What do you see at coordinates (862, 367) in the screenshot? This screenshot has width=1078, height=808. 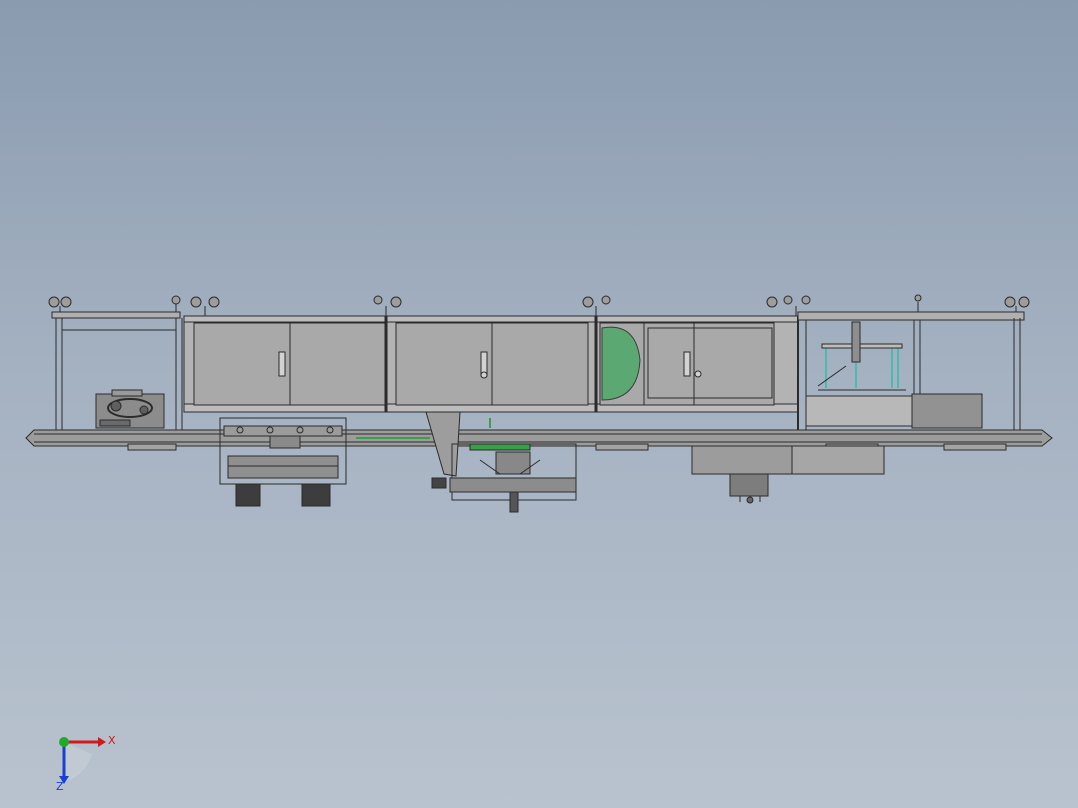 I see `teal-guides` at bounding box center [862, 367].